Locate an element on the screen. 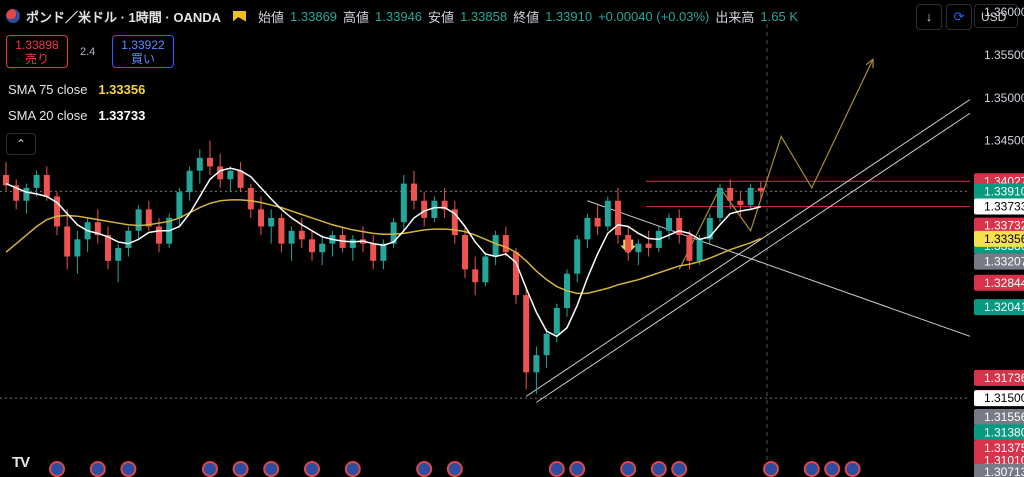  price-label-text: 1.31380 is located at coordinates (1004, 432).